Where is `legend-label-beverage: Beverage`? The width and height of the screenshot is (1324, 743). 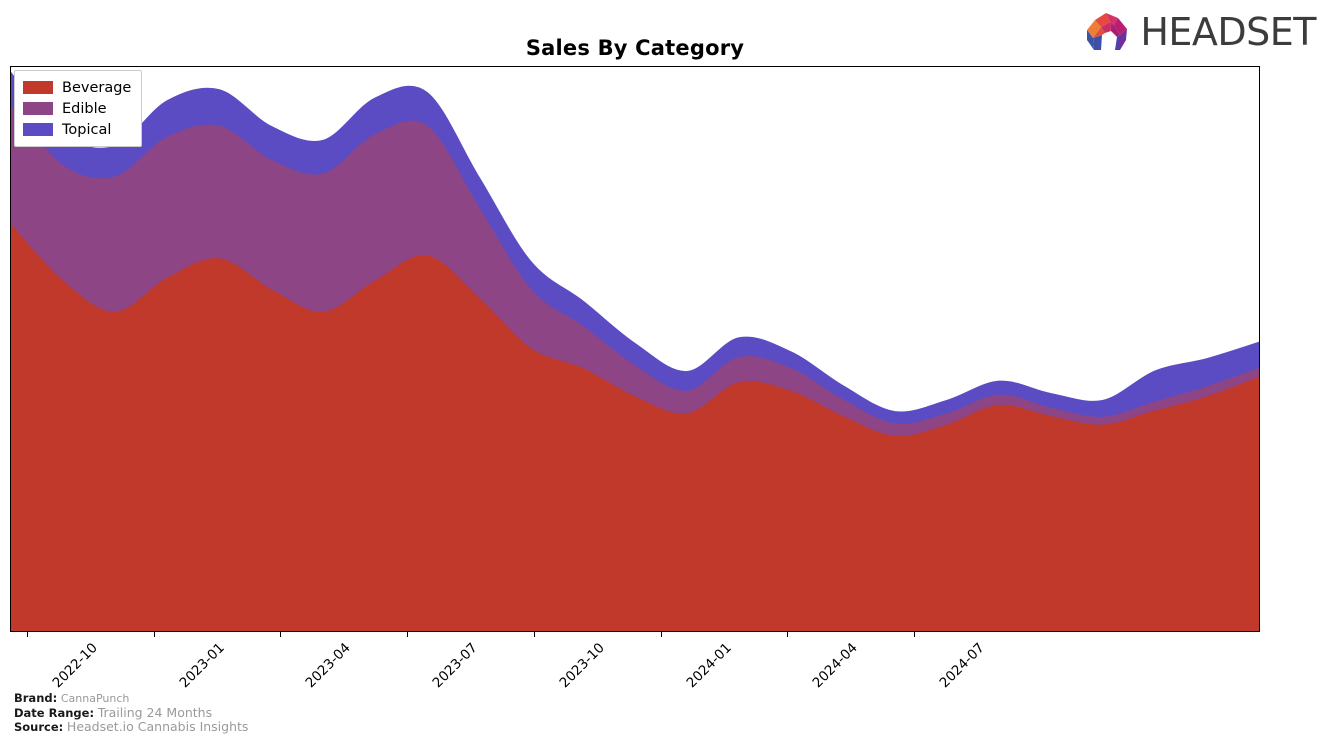 legend-label-beverage: Beverage is located at coordinates (97, 87).